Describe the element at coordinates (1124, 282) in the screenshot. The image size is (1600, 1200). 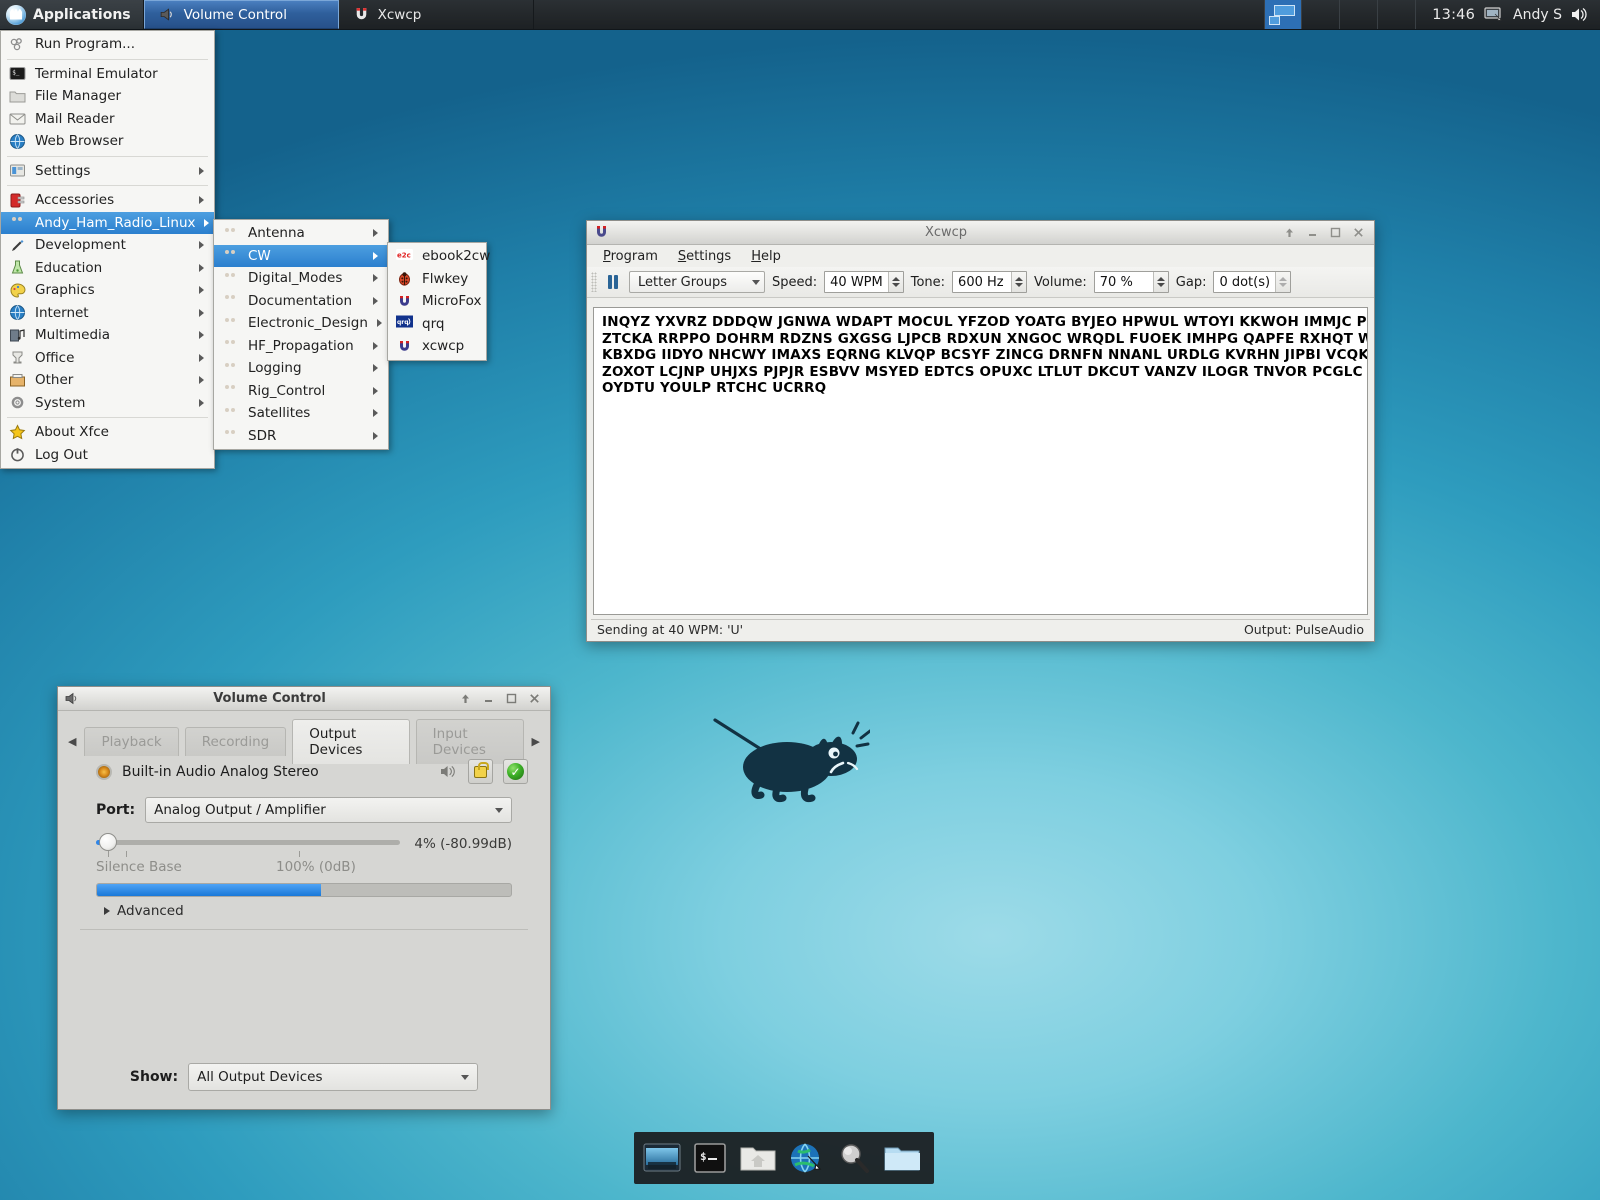
I see `volume-value: 70 %` at that location.